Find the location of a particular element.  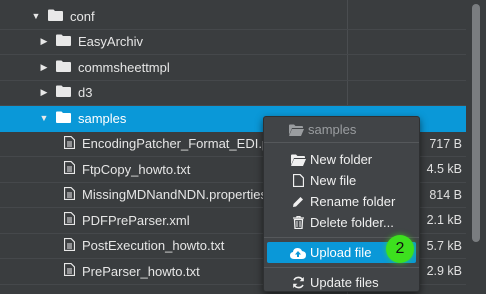

menu-separator is located at coordinates (341, 267).